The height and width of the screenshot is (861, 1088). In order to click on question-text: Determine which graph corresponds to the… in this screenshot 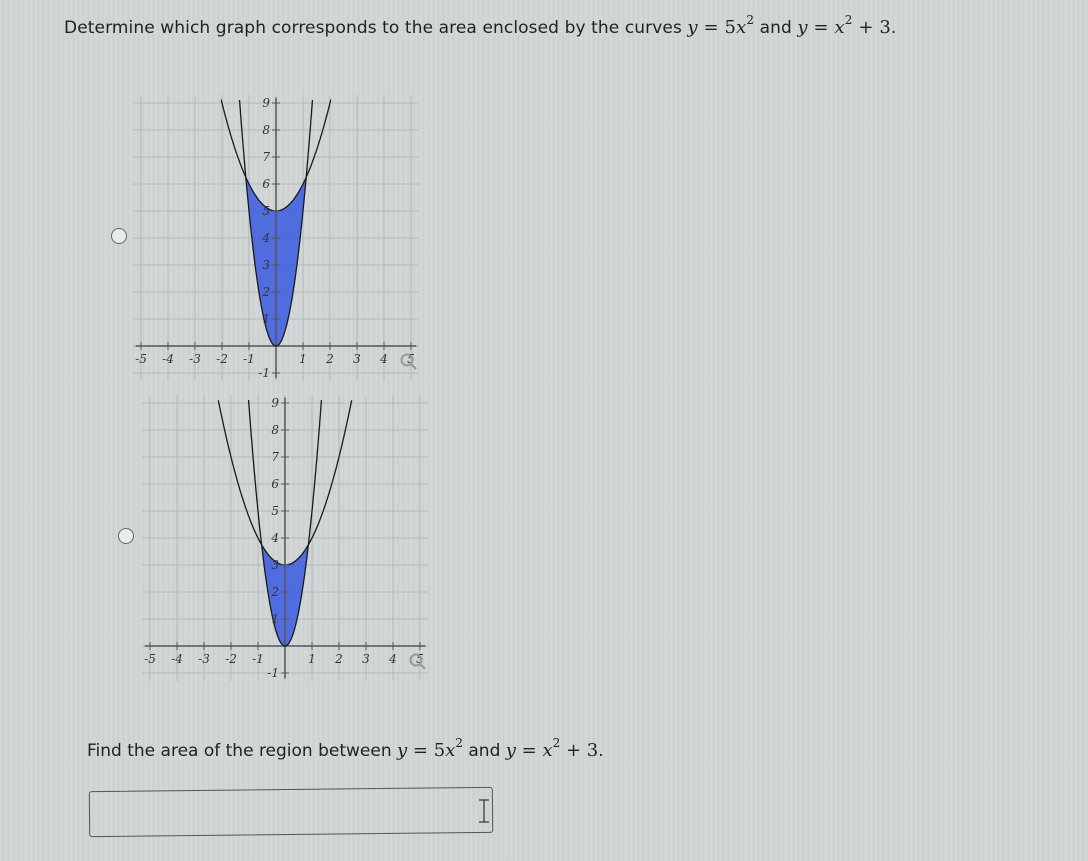, I will do `click(376, 28)`.